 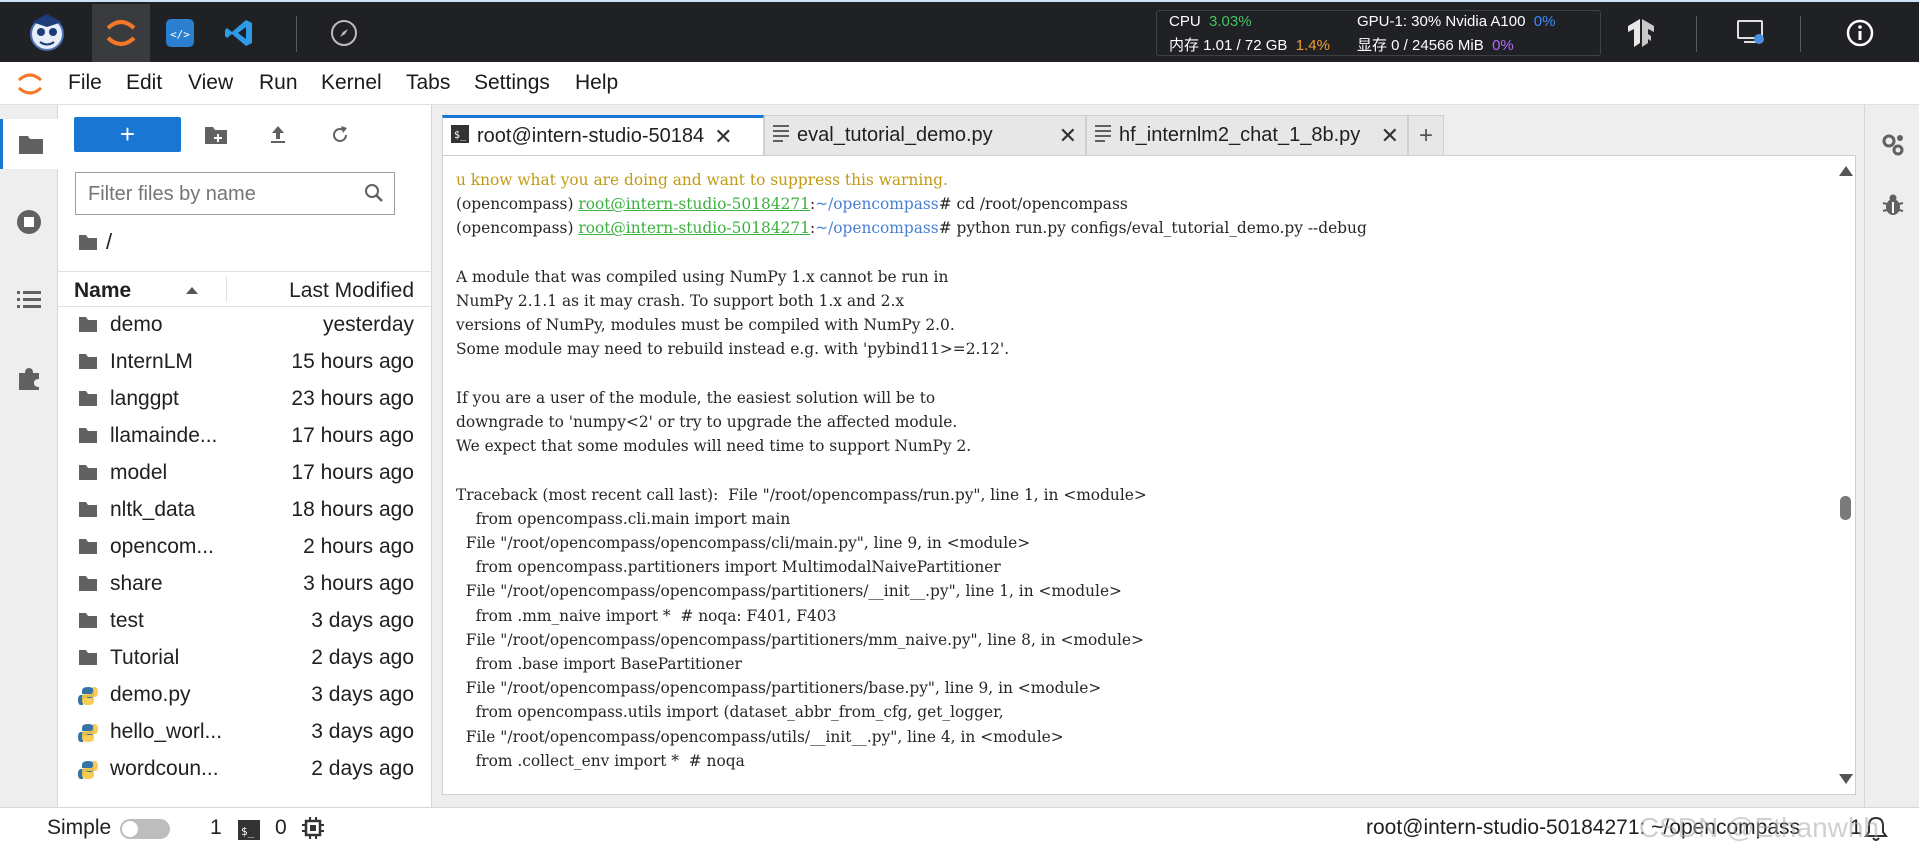 I want to click on monitor-icon, so click(x=1751, y=33).